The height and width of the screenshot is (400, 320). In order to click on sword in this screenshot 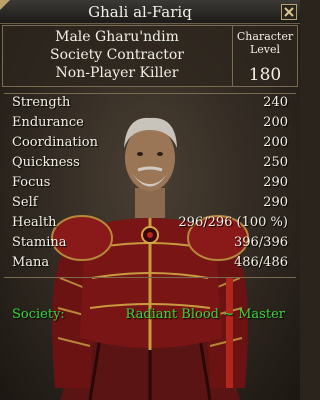, I will do `click(229, 333)`.